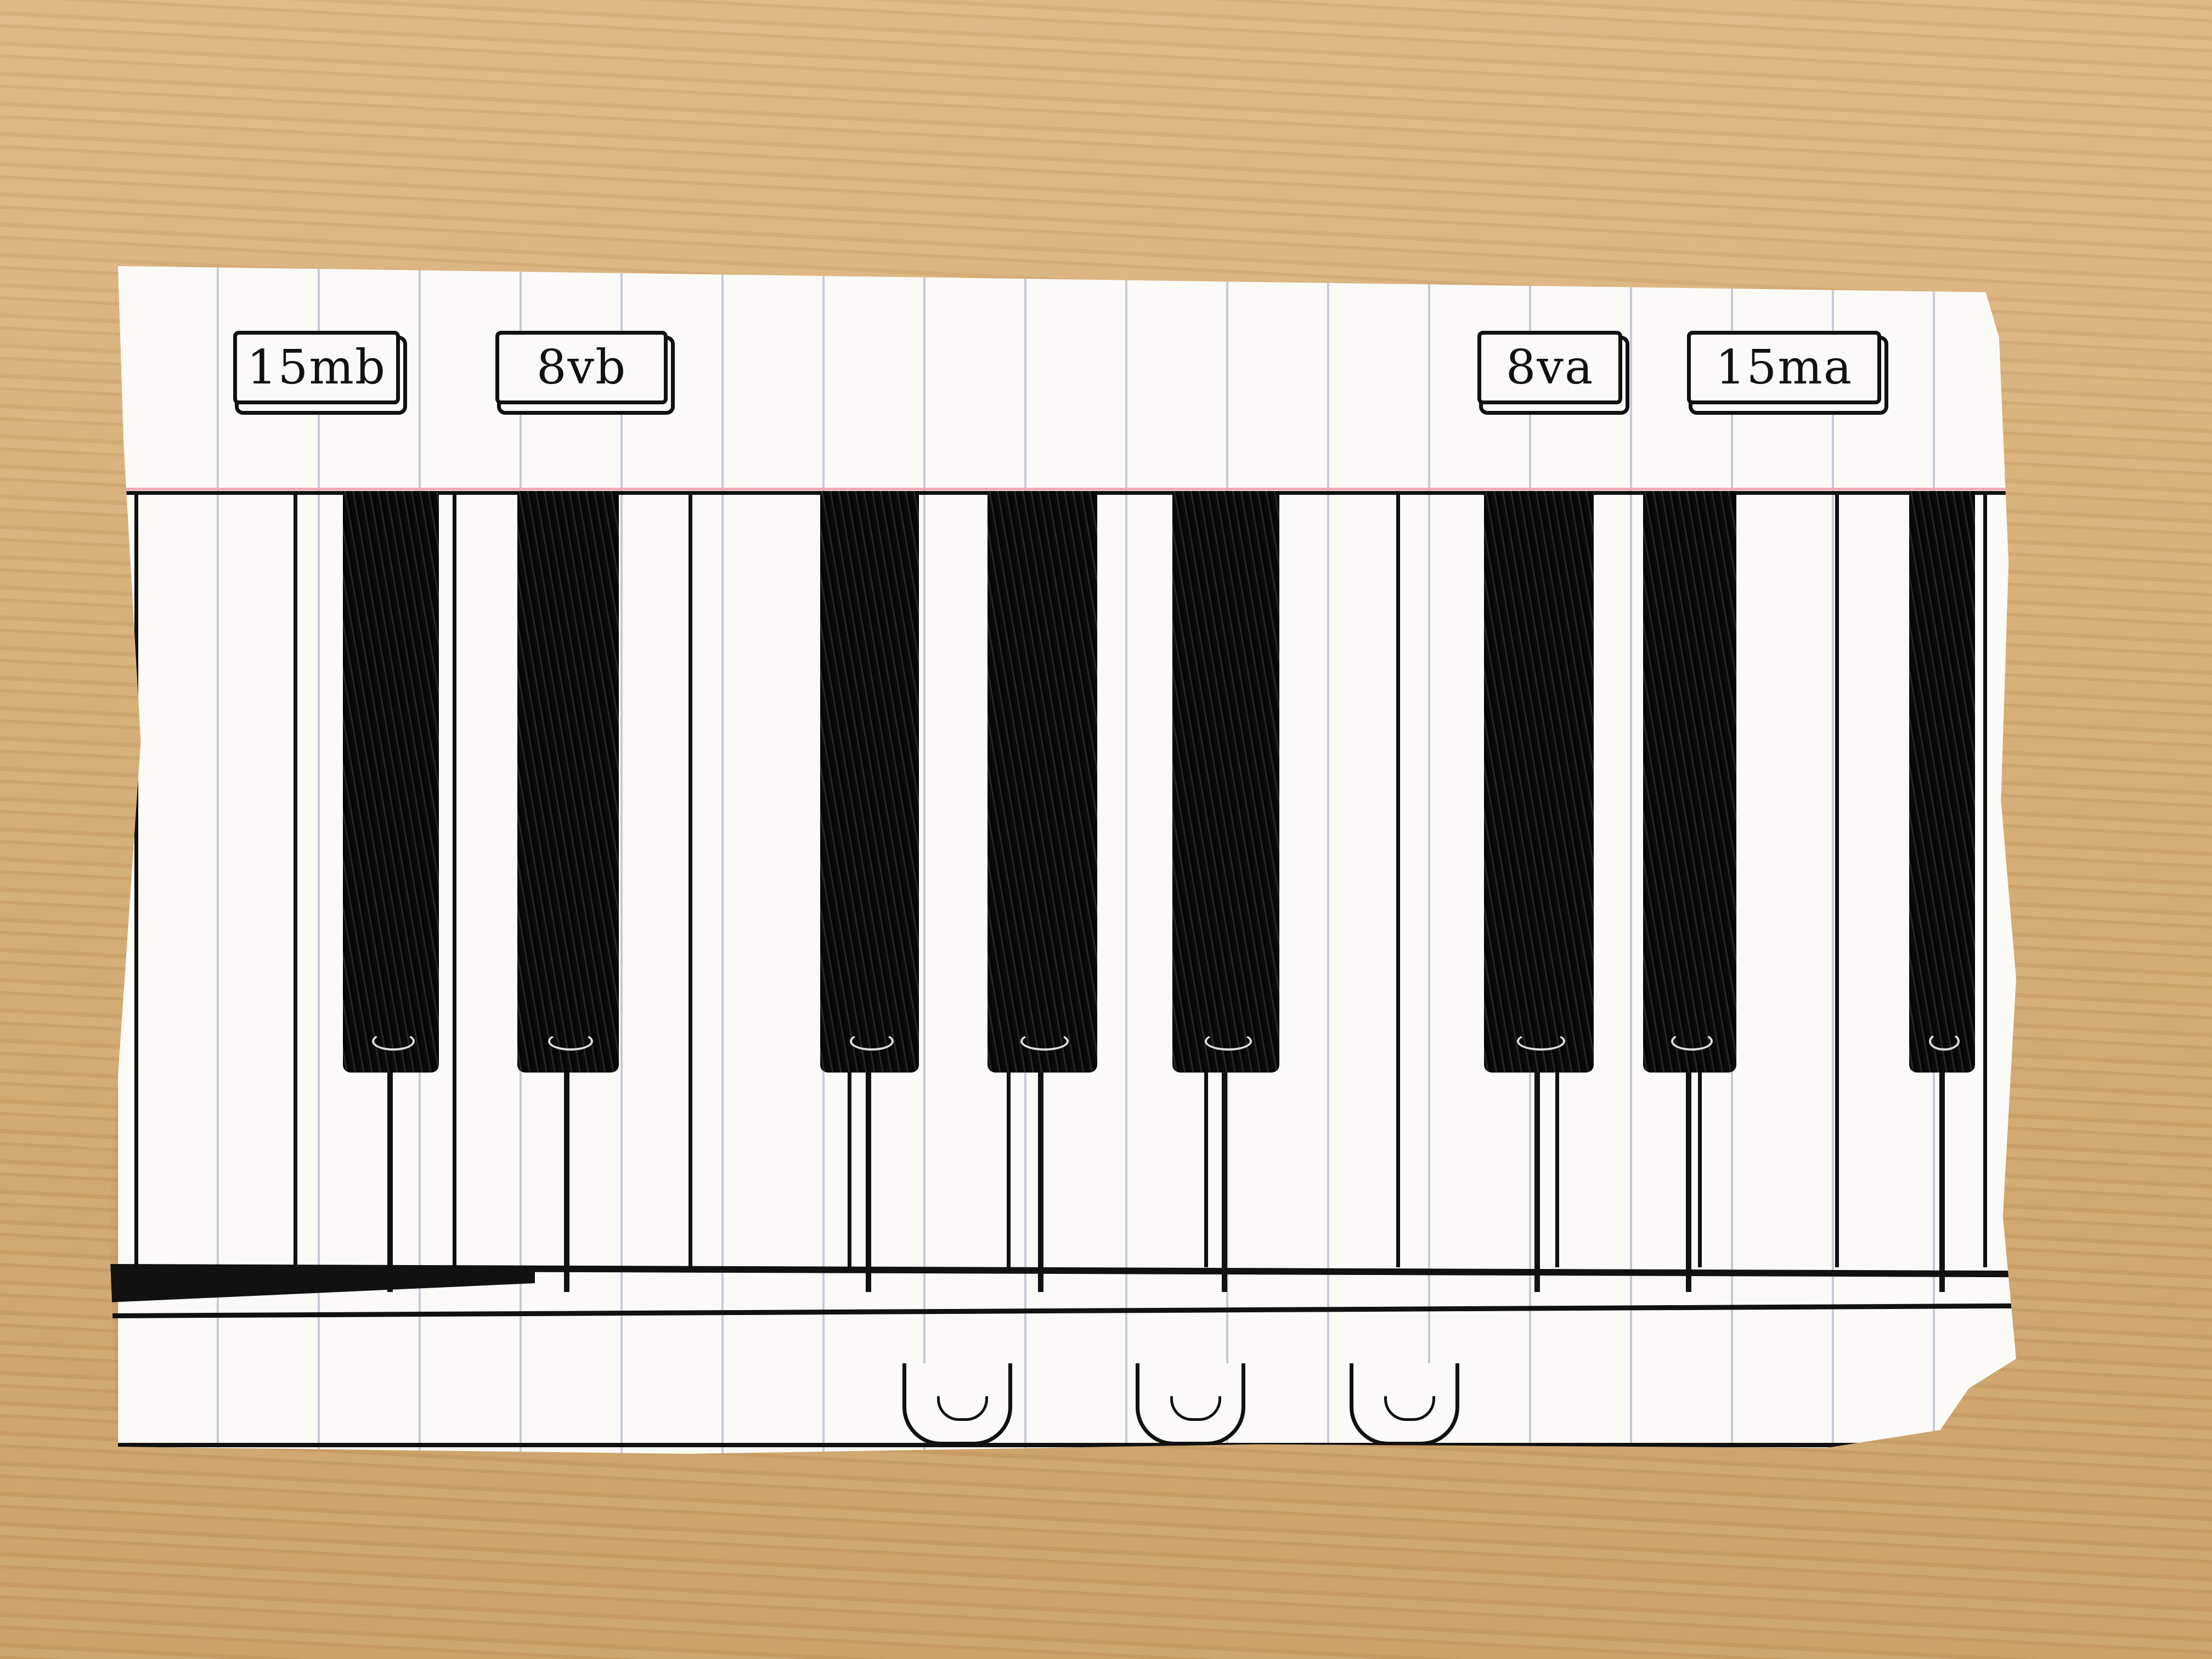 Image resolution: width=2212 pixels, height=1659 pixels. Describe the element at coordinates (1062, 1311) in the screenshot. I see `keyboard-front-edge` at that location.